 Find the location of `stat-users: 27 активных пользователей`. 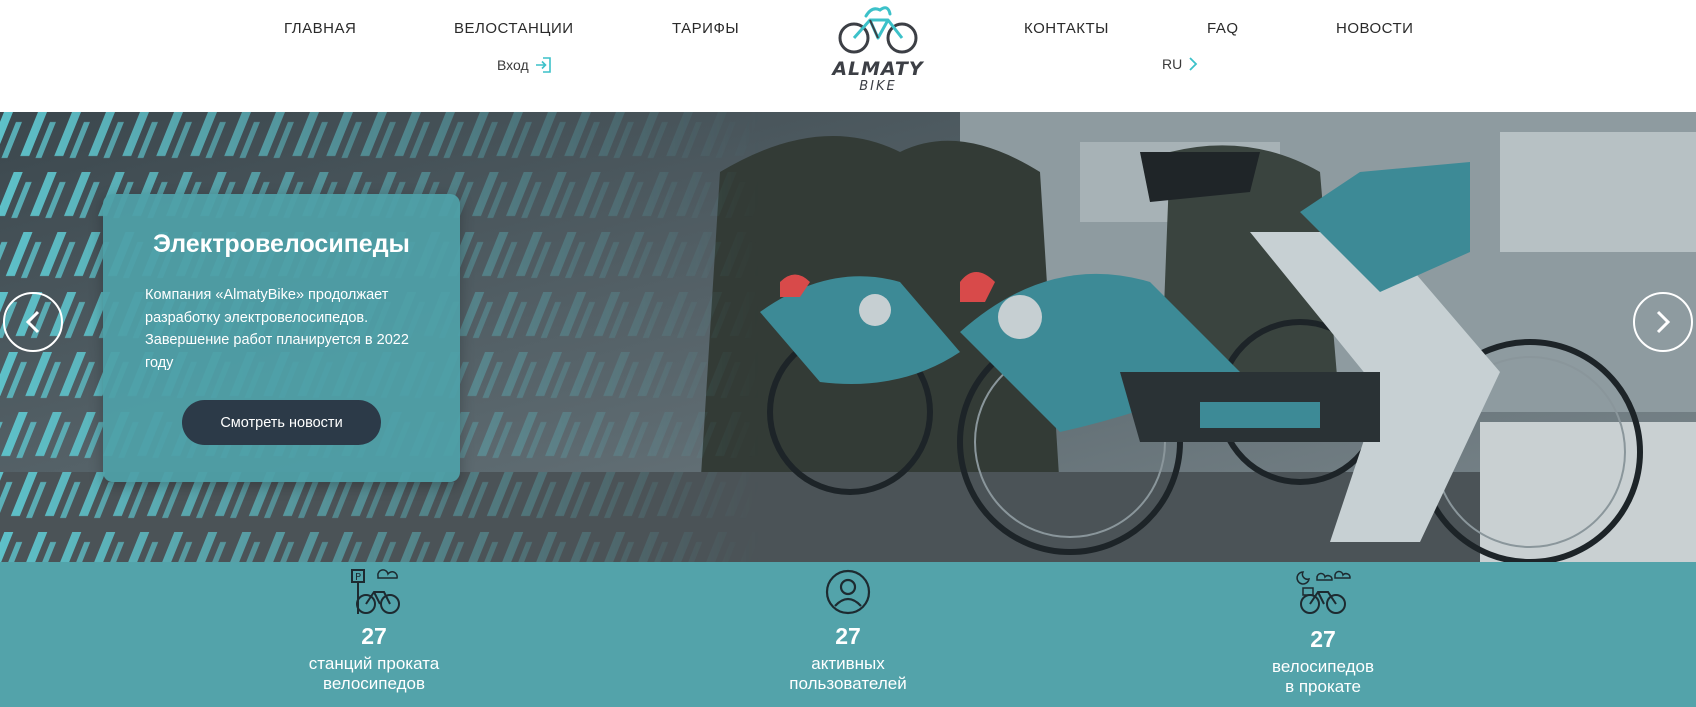

stat-users: 27 активных пользователей is located at coordinates (848, 634).